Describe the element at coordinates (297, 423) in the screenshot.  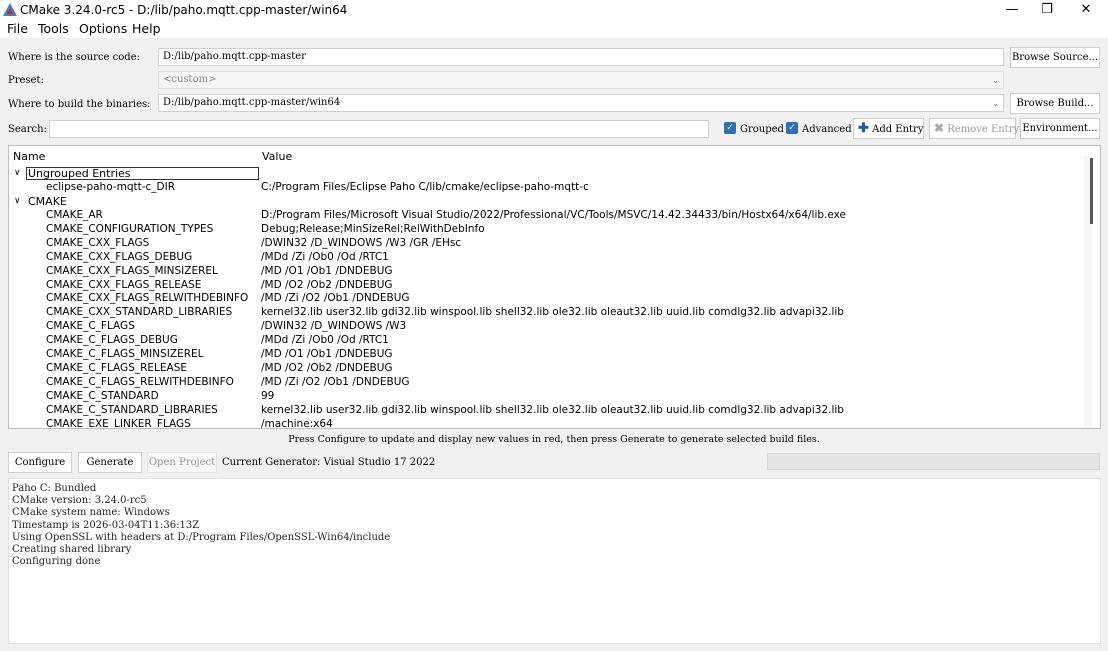
I see `entry-value: /machine:x64` at that location.